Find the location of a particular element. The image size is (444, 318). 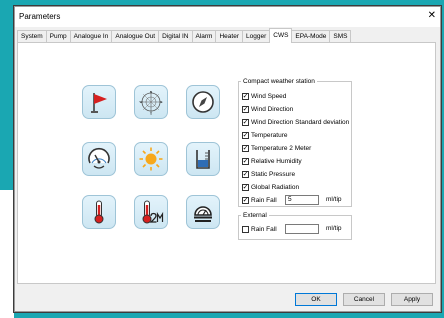

ok-button: OK is located at coordinates (316, 299).